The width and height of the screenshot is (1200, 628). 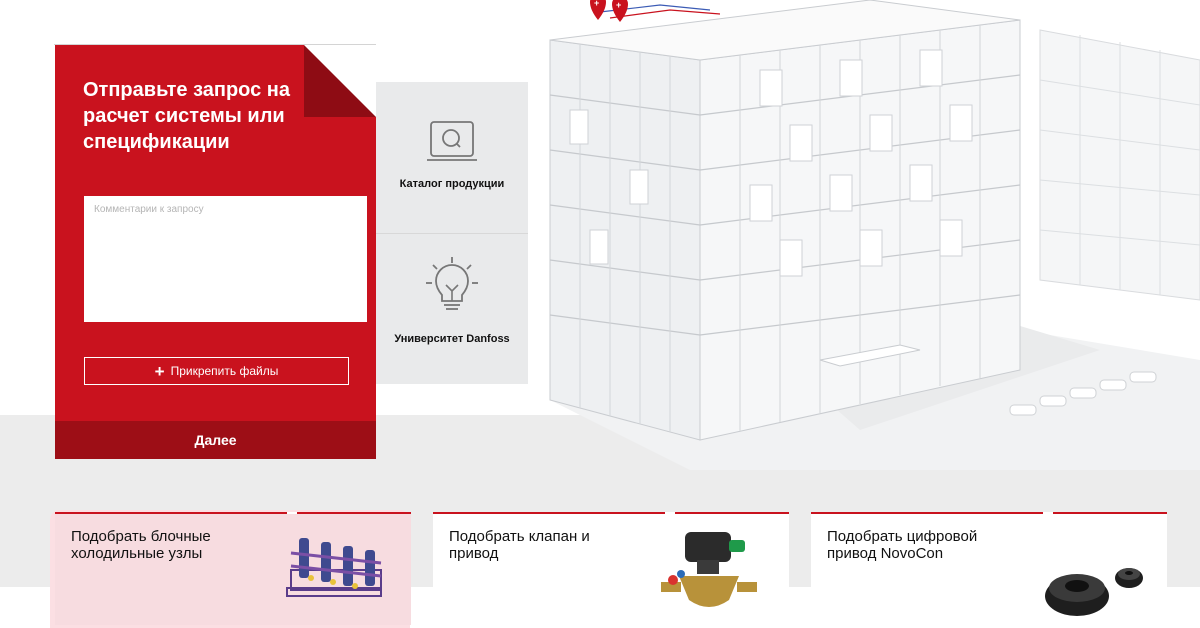 What do you see at coordinates (611, 568) in the screenshot?
I see `card-valve-actuator: Подобрать клапан и привод` at bounding box center [611, 568].